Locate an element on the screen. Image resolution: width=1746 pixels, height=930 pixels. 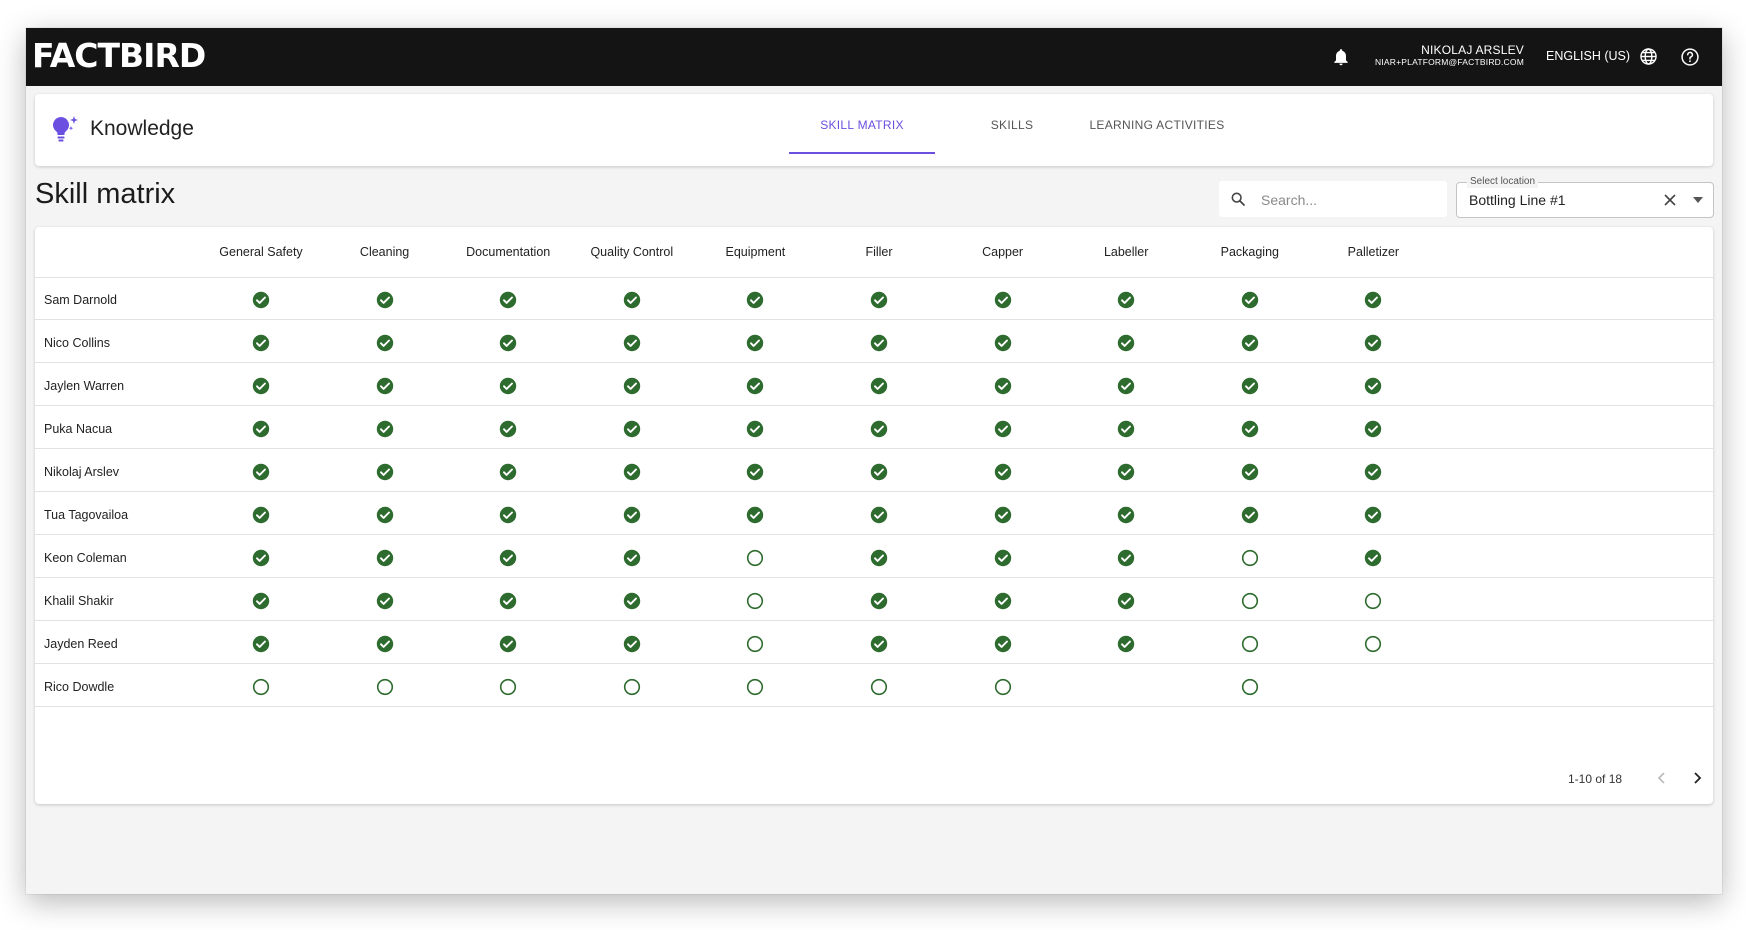
search-box is located at coordinates (1333, 199).